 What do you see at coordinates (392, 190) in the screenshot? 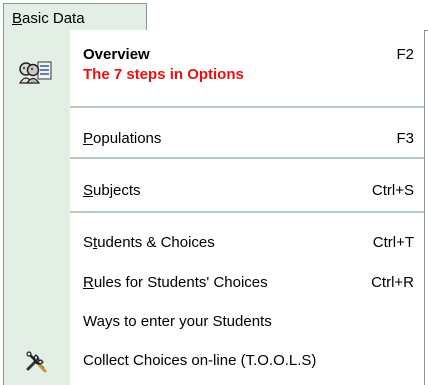
I see `menu-item-subjects-shortcut: Ctrl+S` at bounding box center [392, 190].